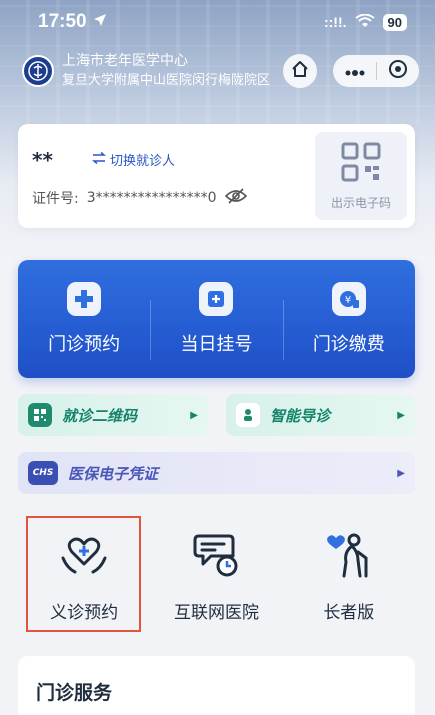 The width and height of the screenshot is (435, 715). Describe the element at coordinates (349, 557) in the screenshot. I see `elder-icon` at that location.